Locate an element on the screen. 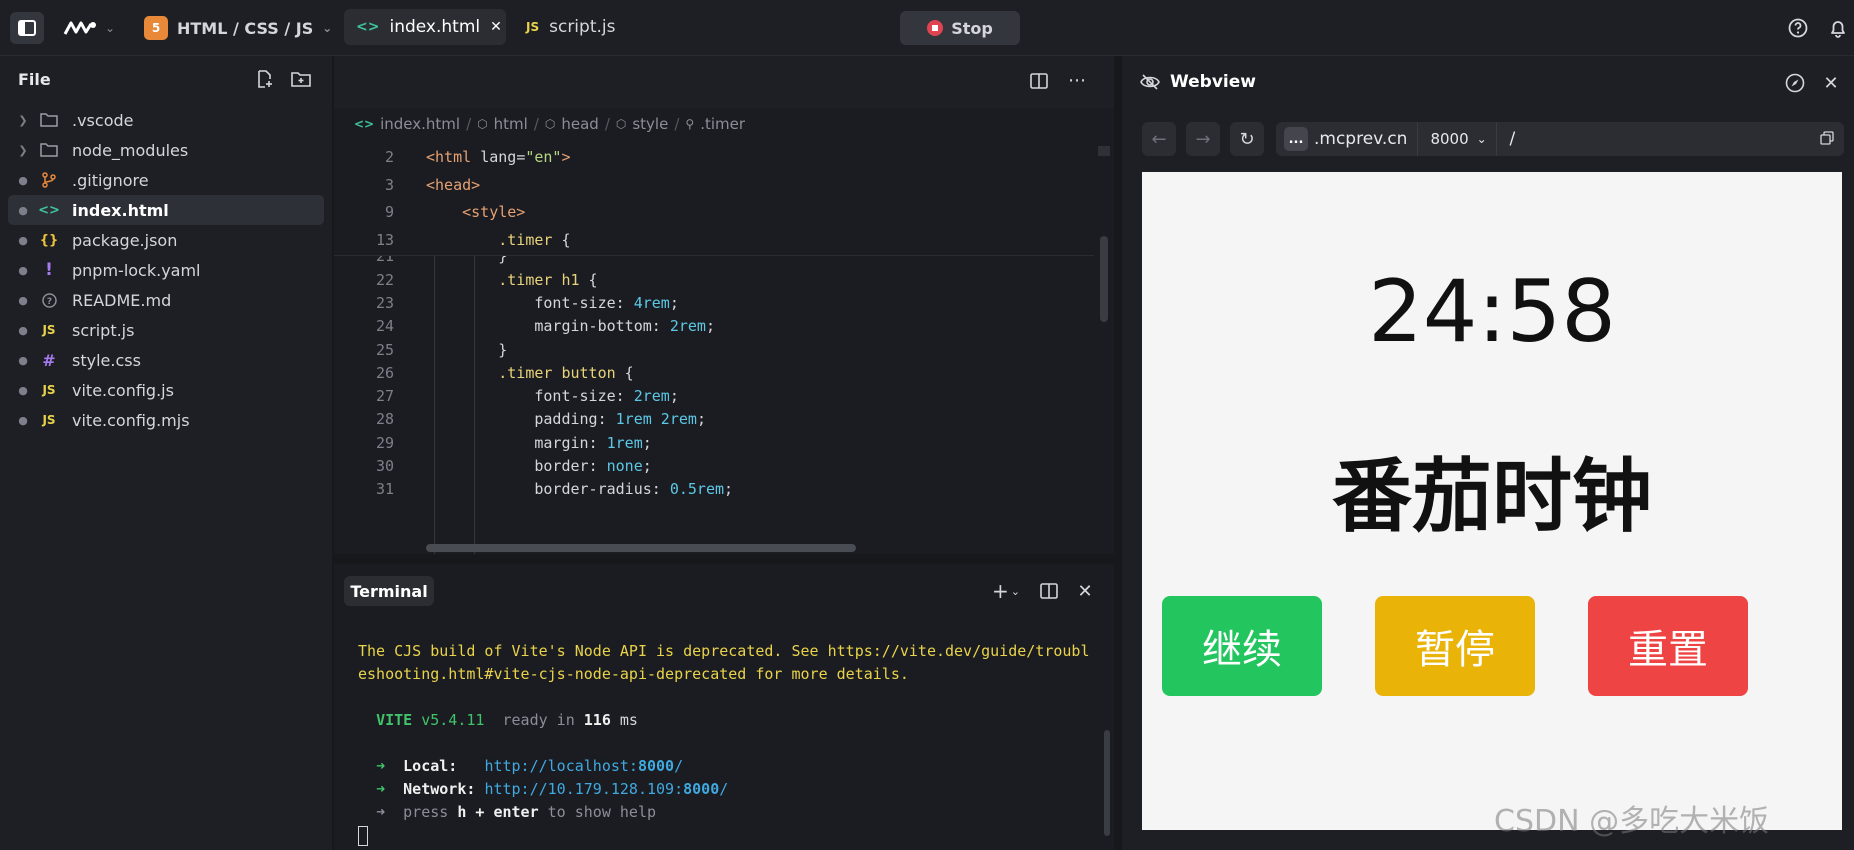  tree-item-vite-config-js: ● JS vite.config.js is located at coordinates (166, 390).